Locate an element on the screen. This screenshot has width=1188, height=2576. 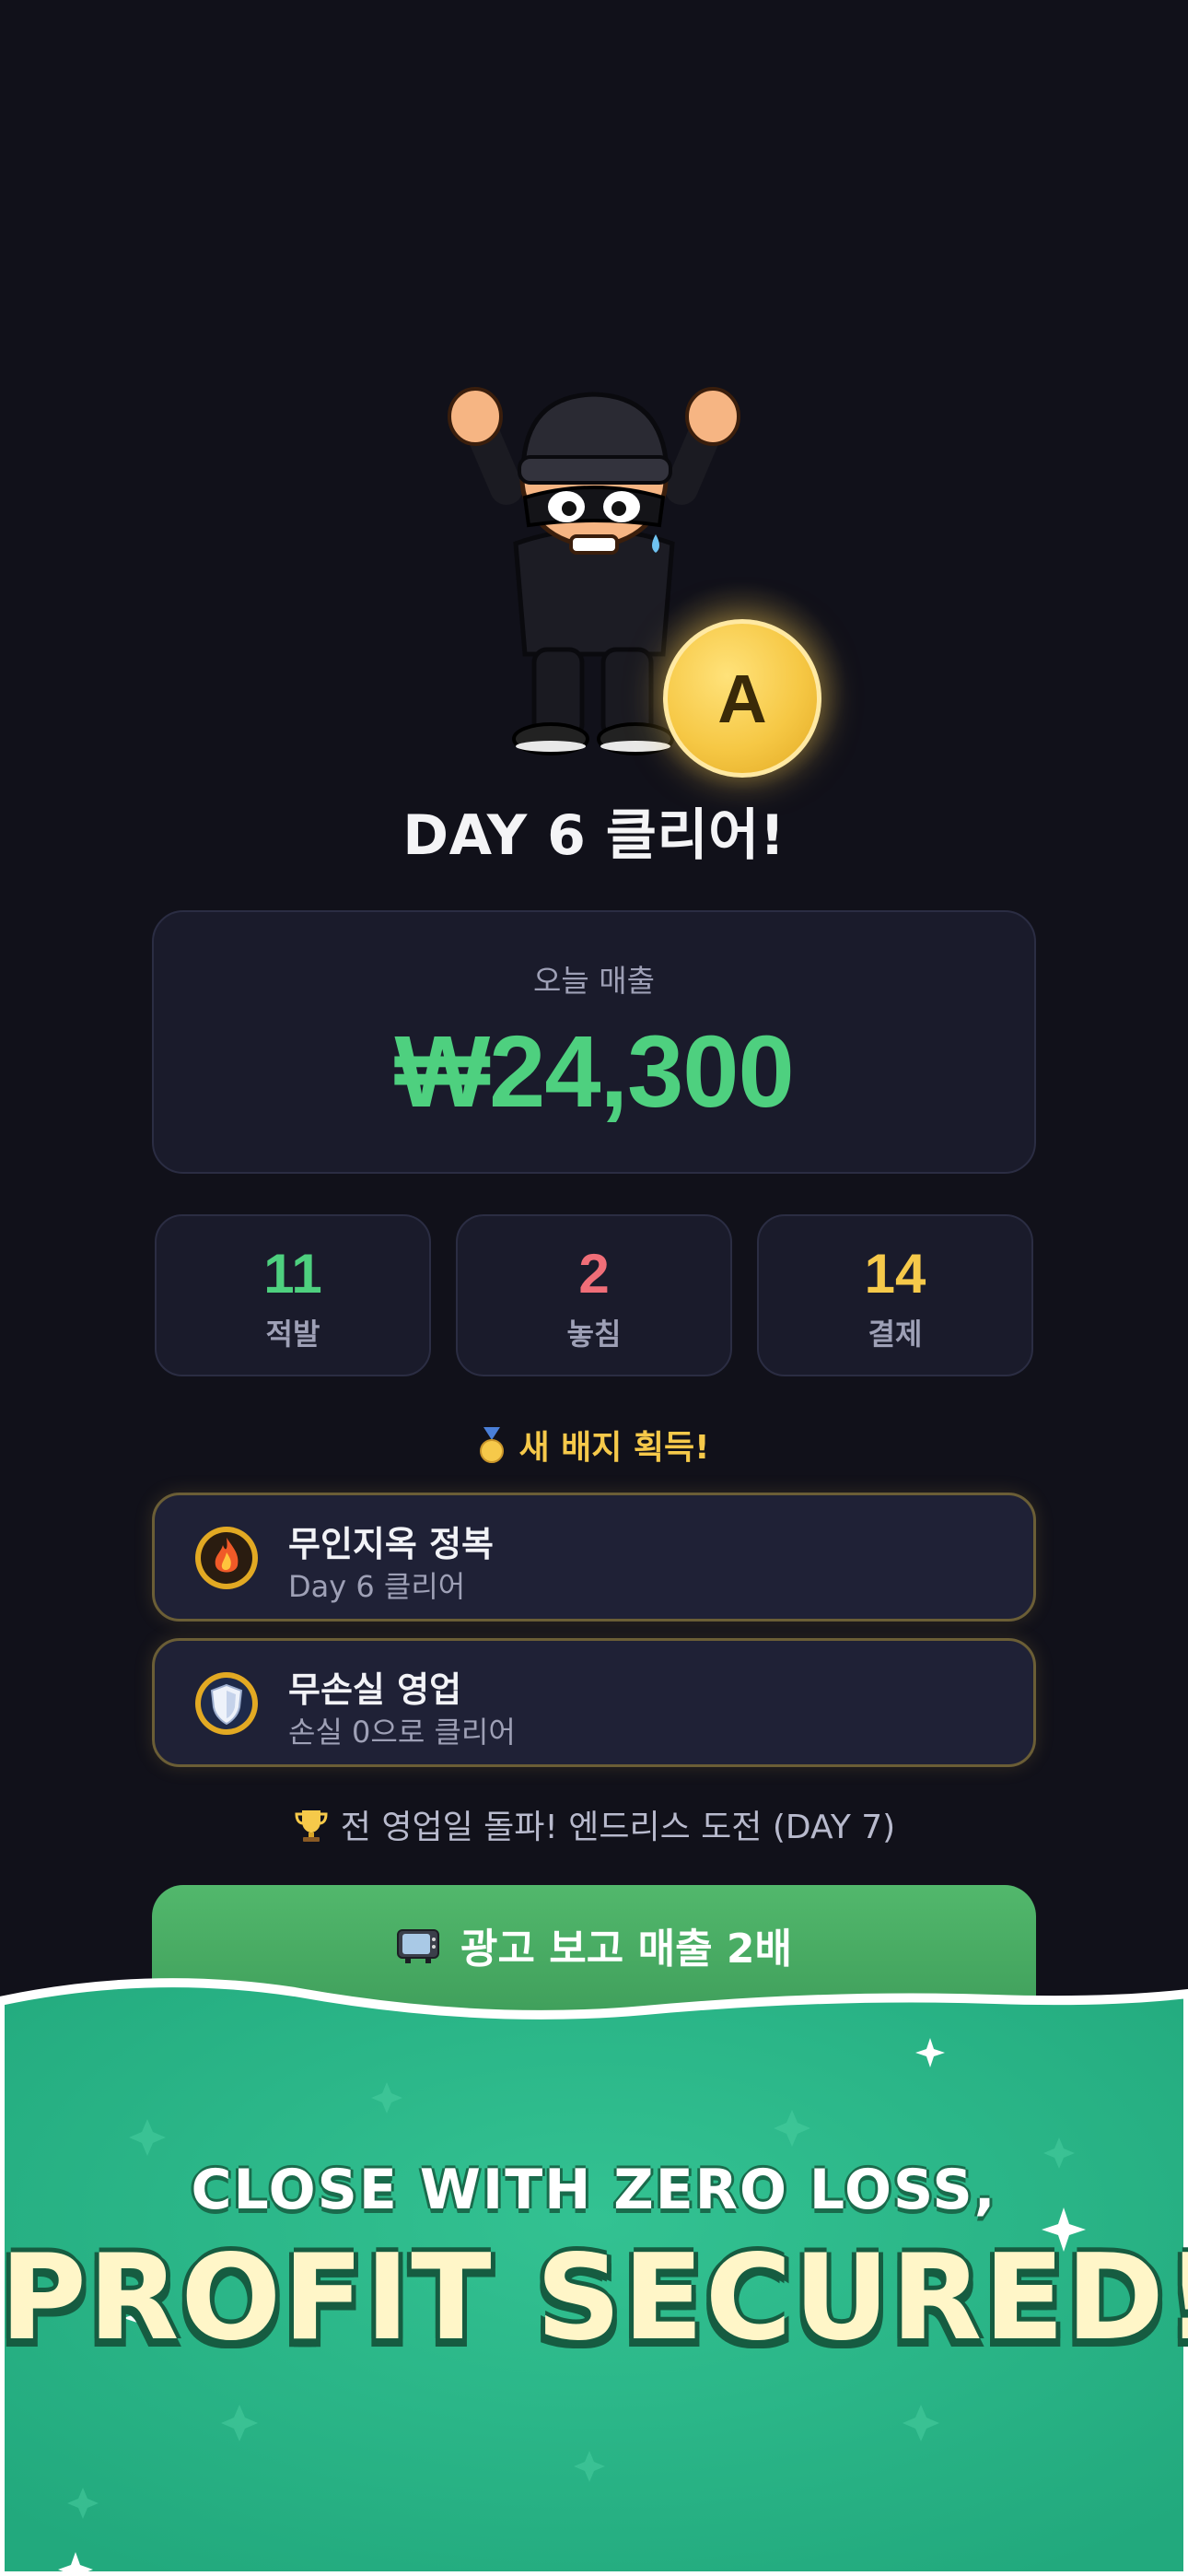
stat-paid: 14 결제 is located at coordinates (895, 1295).